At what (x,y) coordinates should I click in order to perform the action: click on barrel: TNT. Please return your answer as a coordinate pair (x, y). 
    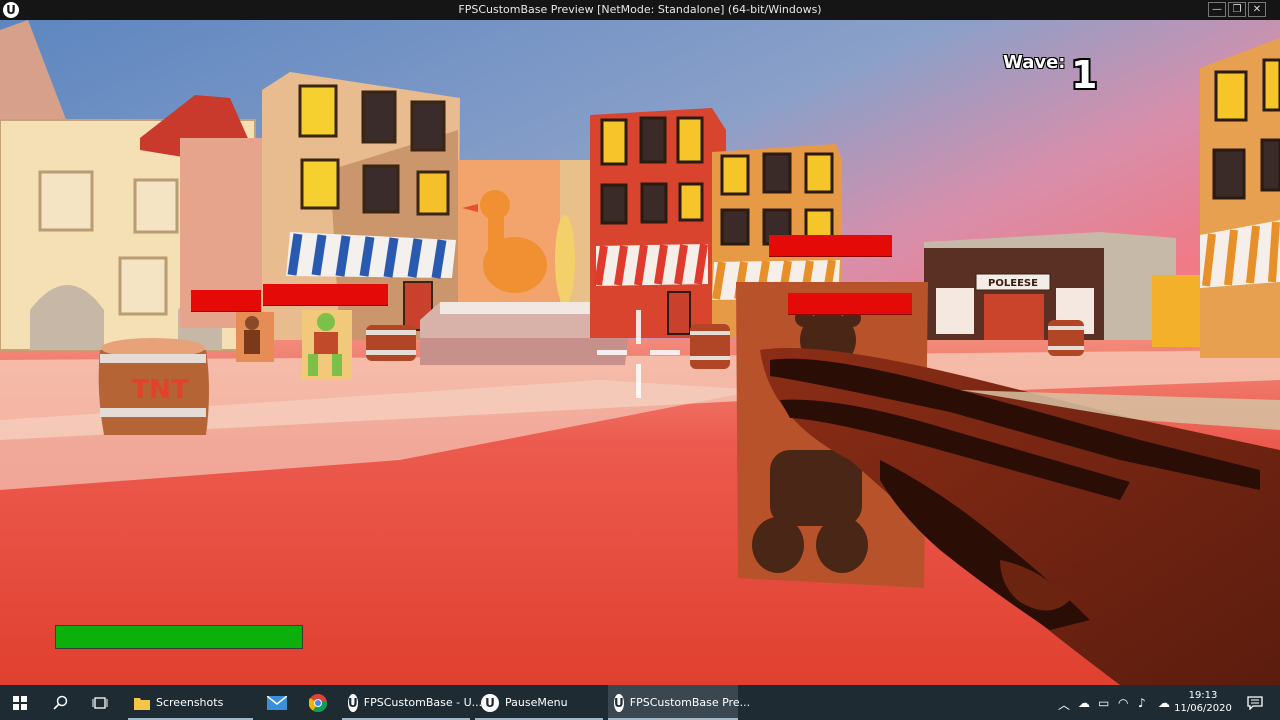
    Looking at the image, I should click on (153, 386).